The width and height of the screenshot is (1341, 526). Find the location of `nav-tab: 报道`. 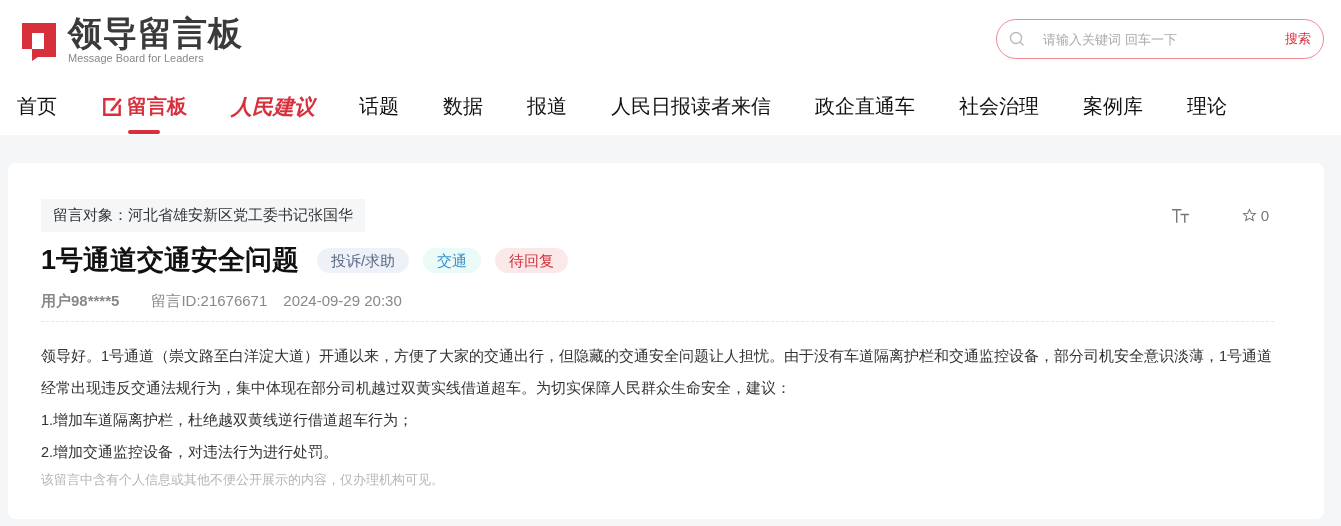

nav-tab: 报道 is located at coordinates (547, 106).